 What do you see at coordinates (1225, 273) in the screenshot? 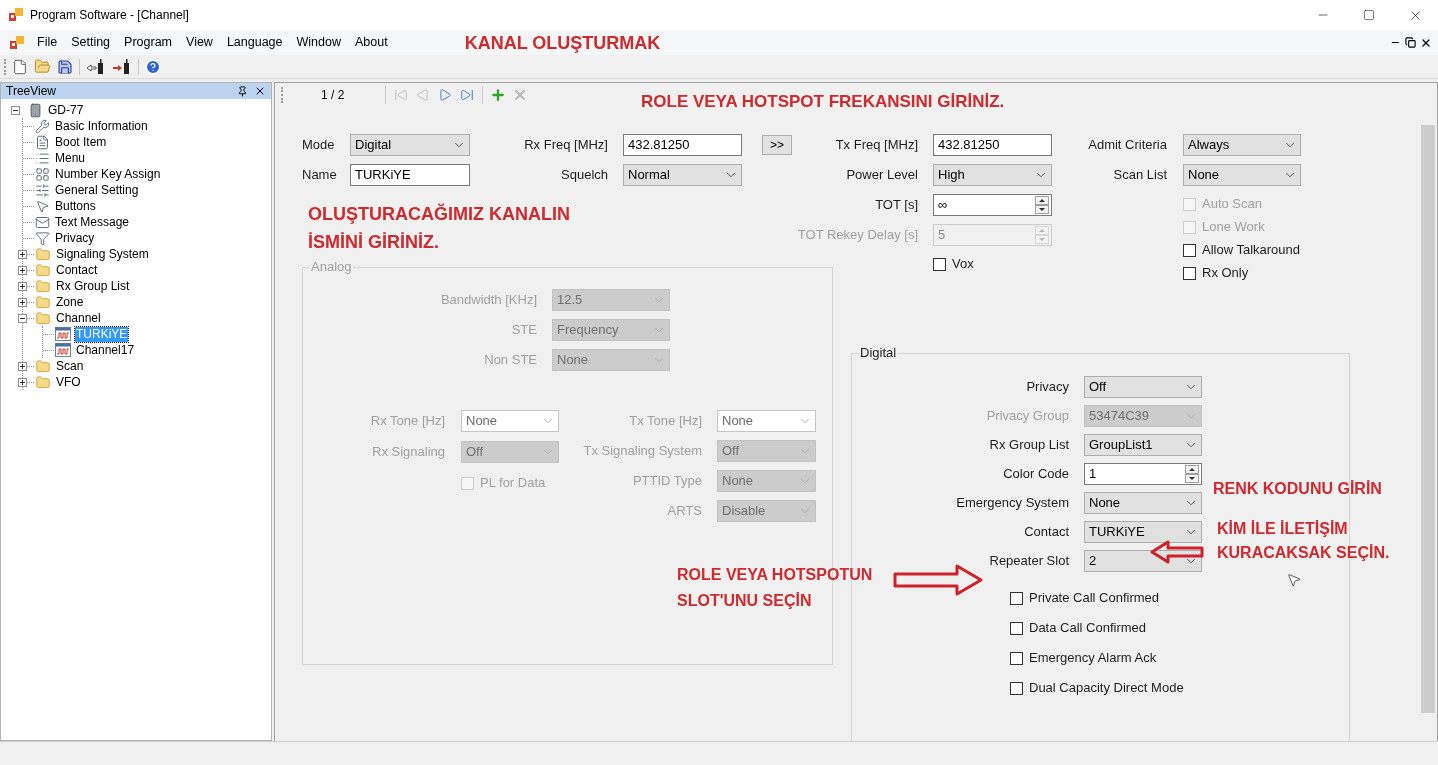
I see `checkbox-label: Rx Only` at bounding box center [1225, 273].